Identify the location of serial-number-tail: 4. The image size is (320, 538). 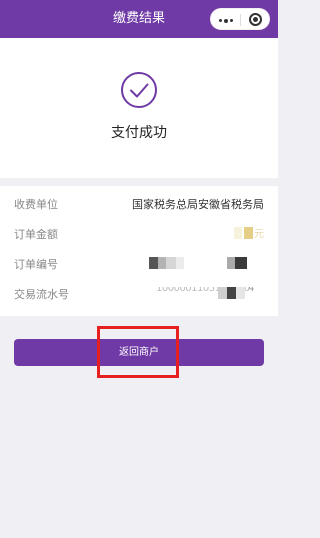
(251, 290).